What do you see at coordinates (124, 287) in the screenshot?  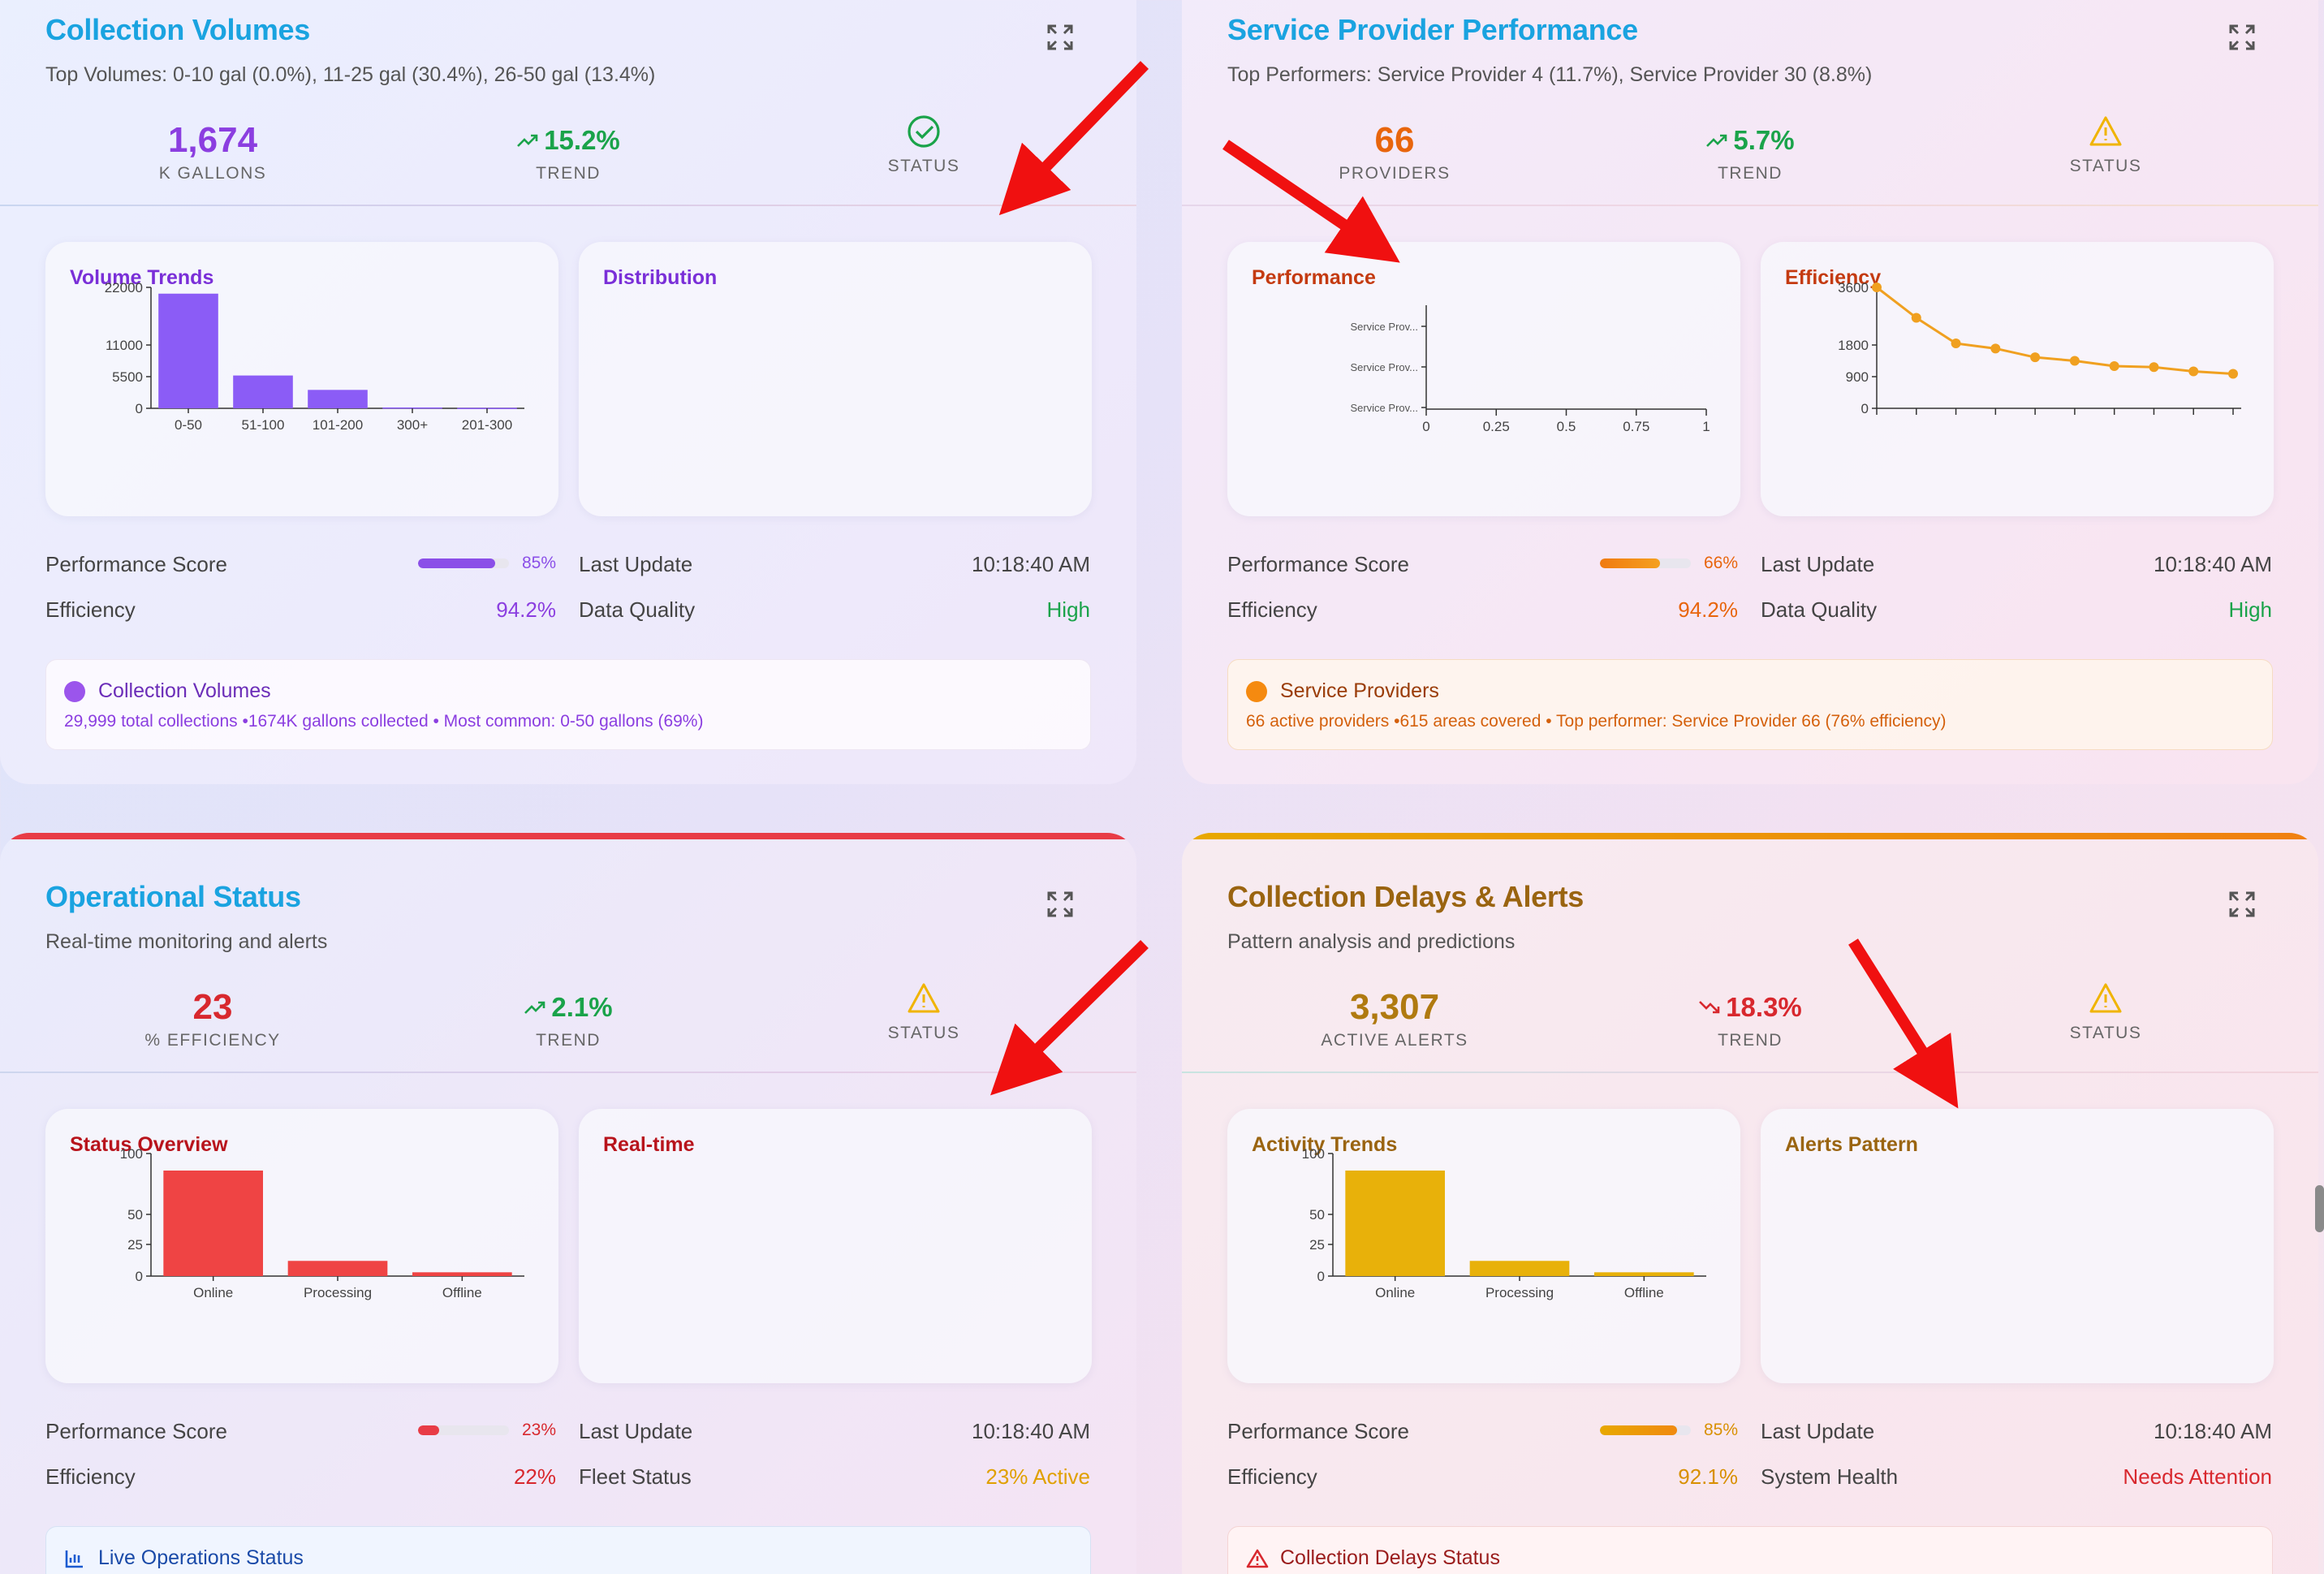 I see `y-tick-label: 22000` at bounding box center [124, 287].